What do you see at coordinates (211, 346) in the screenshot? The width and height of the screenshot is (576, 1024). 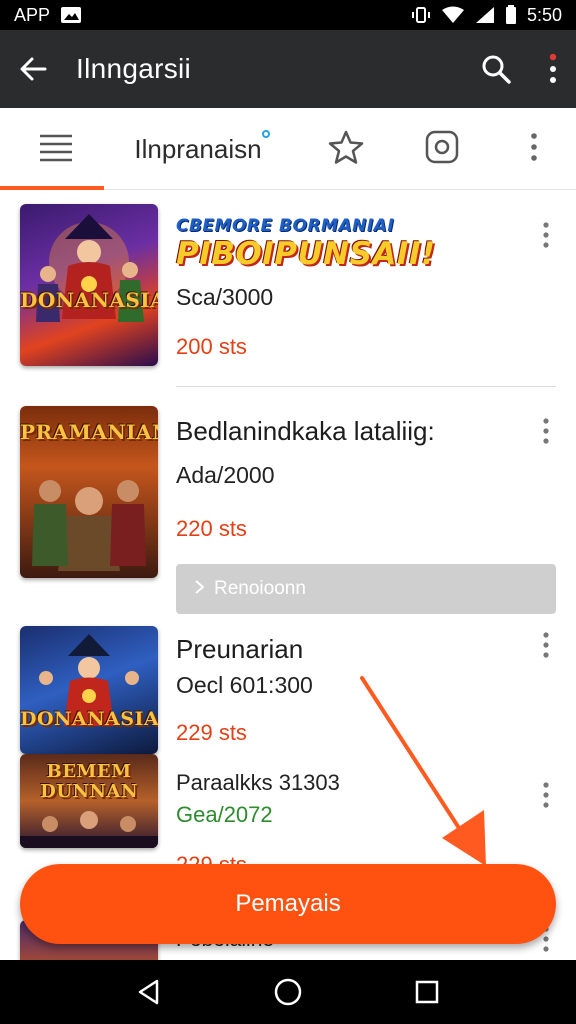 I see `item-price: 200 sts` at bounding box center [211, 346].